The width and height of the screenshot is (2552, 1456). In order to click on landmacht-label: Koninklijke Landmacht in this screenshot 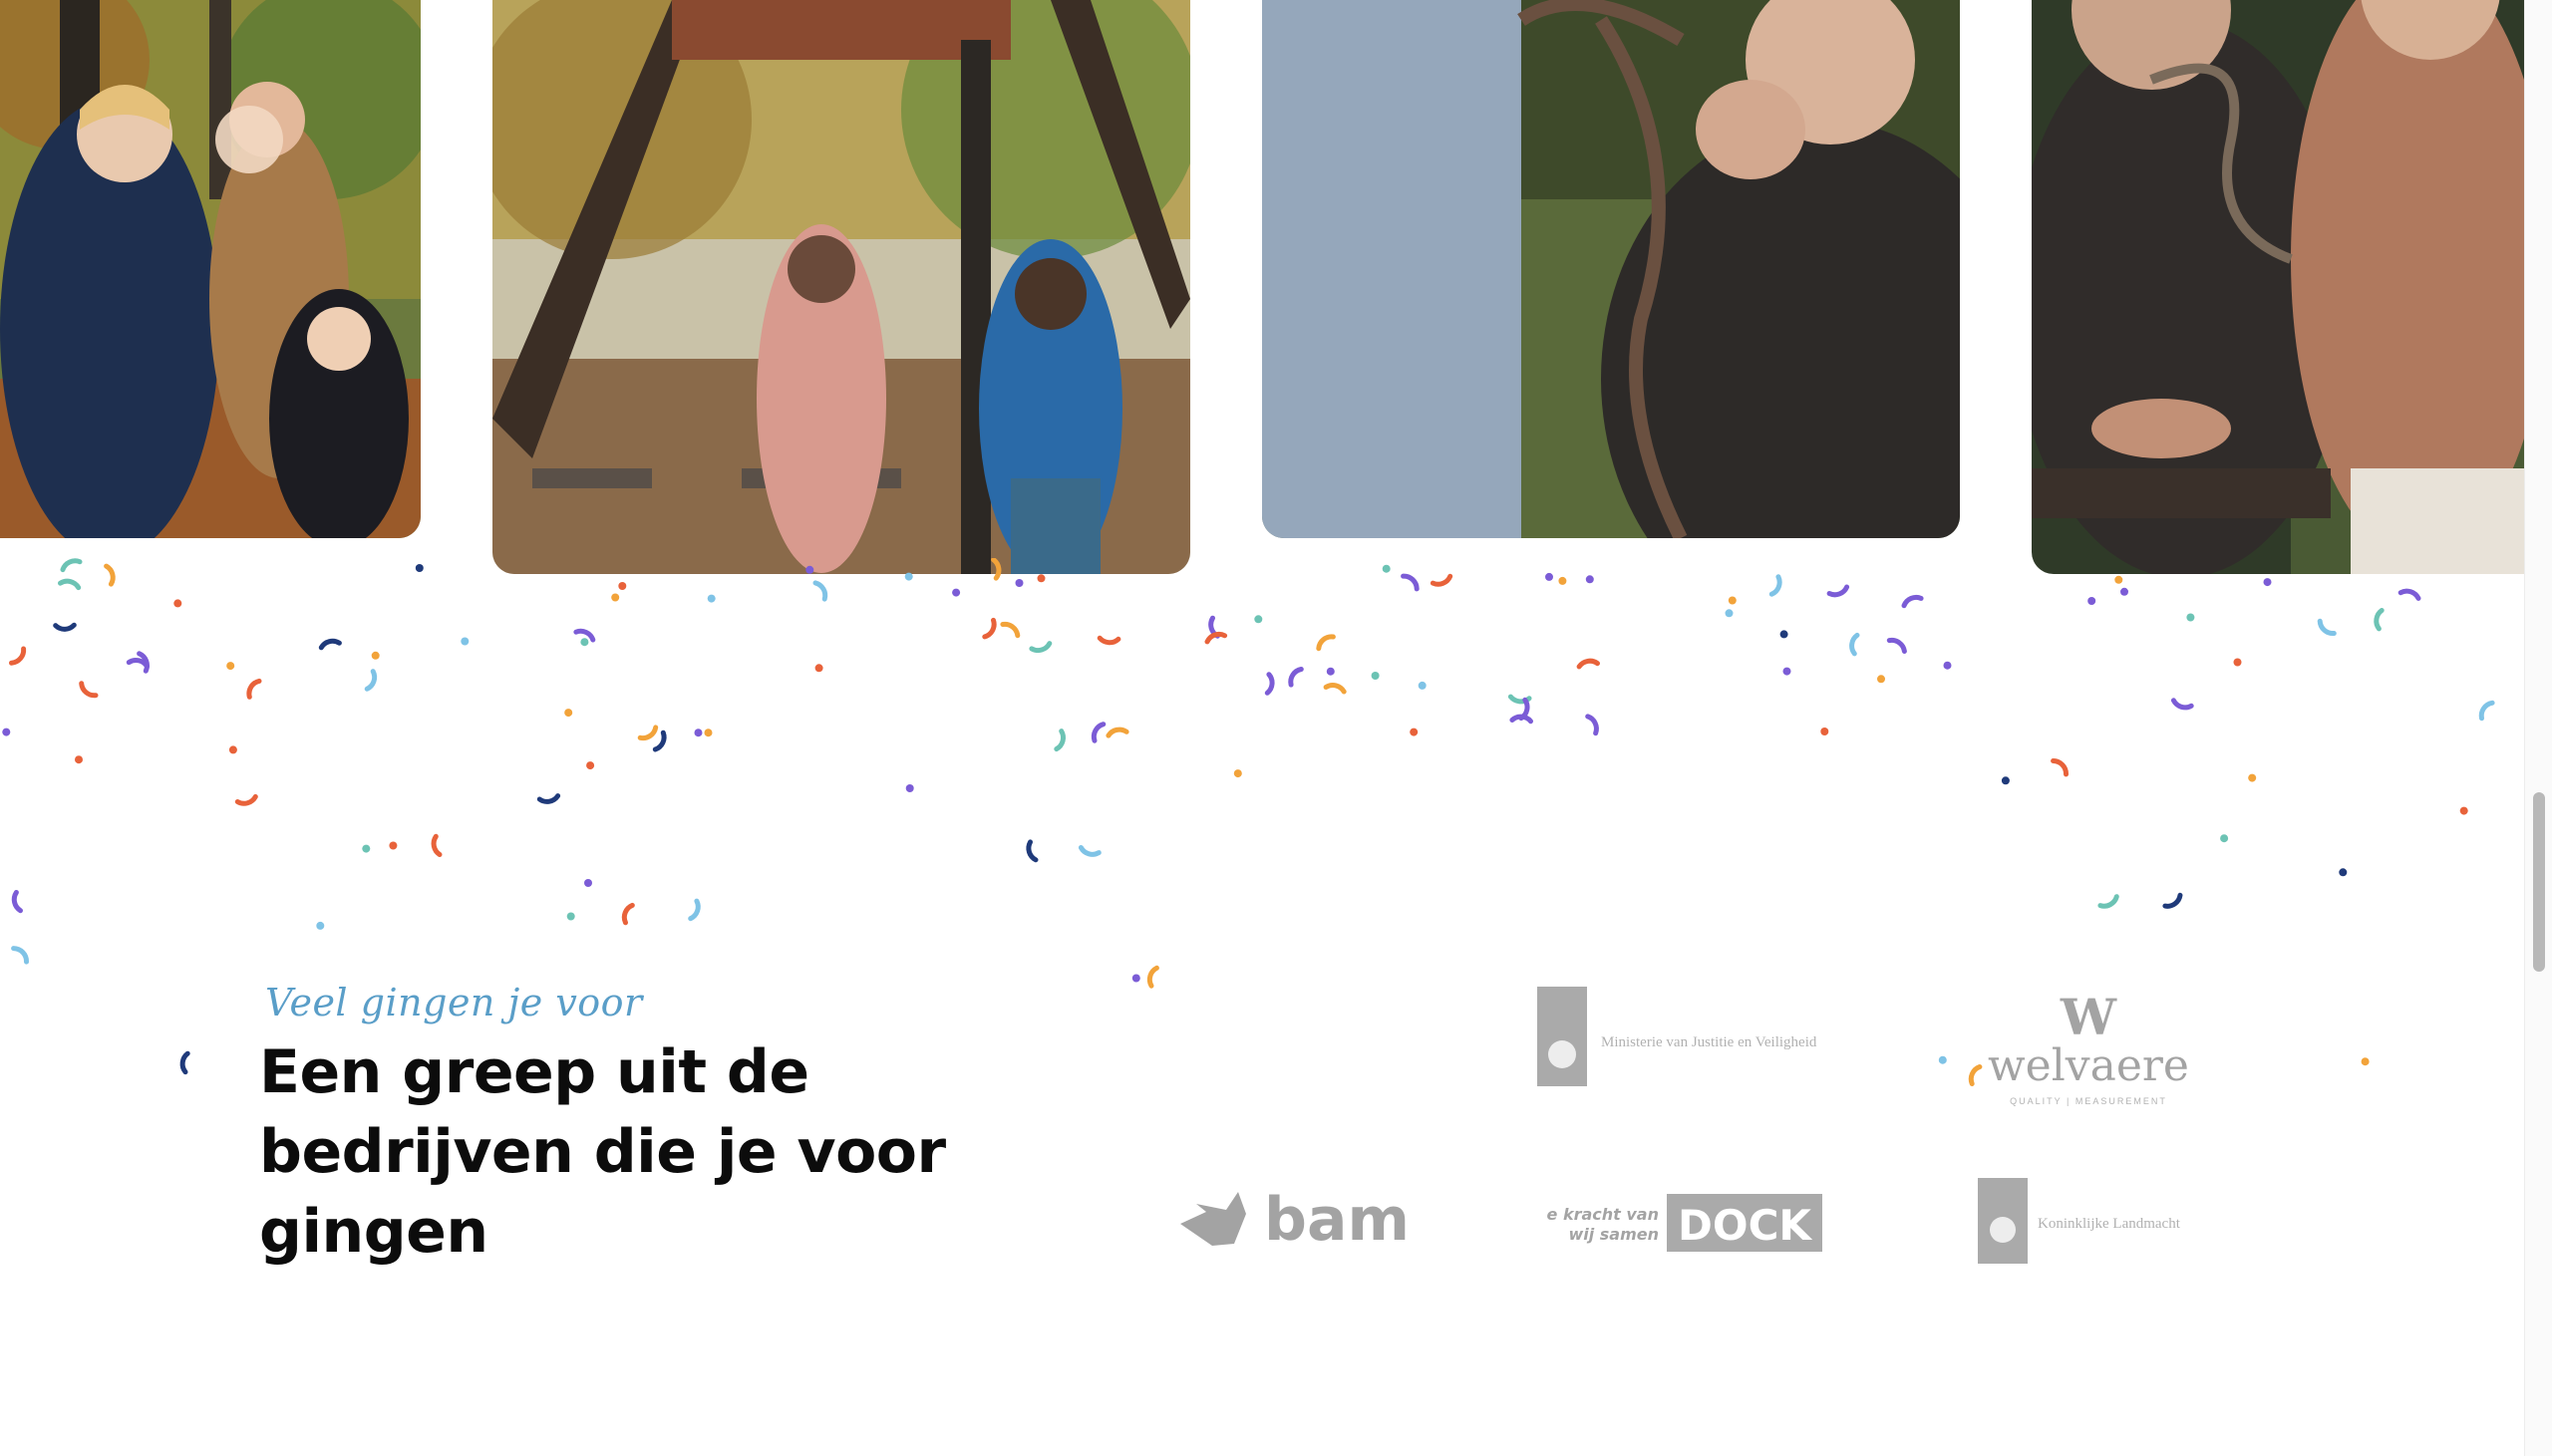, I will do `click(2109, 1224)`.